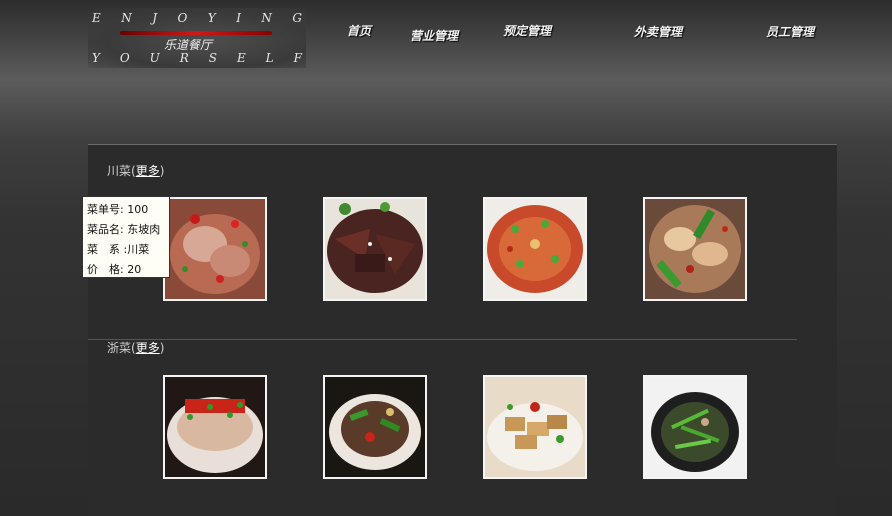  I want to click on nav-reservation-management: 预定管理, so click(527, 30).